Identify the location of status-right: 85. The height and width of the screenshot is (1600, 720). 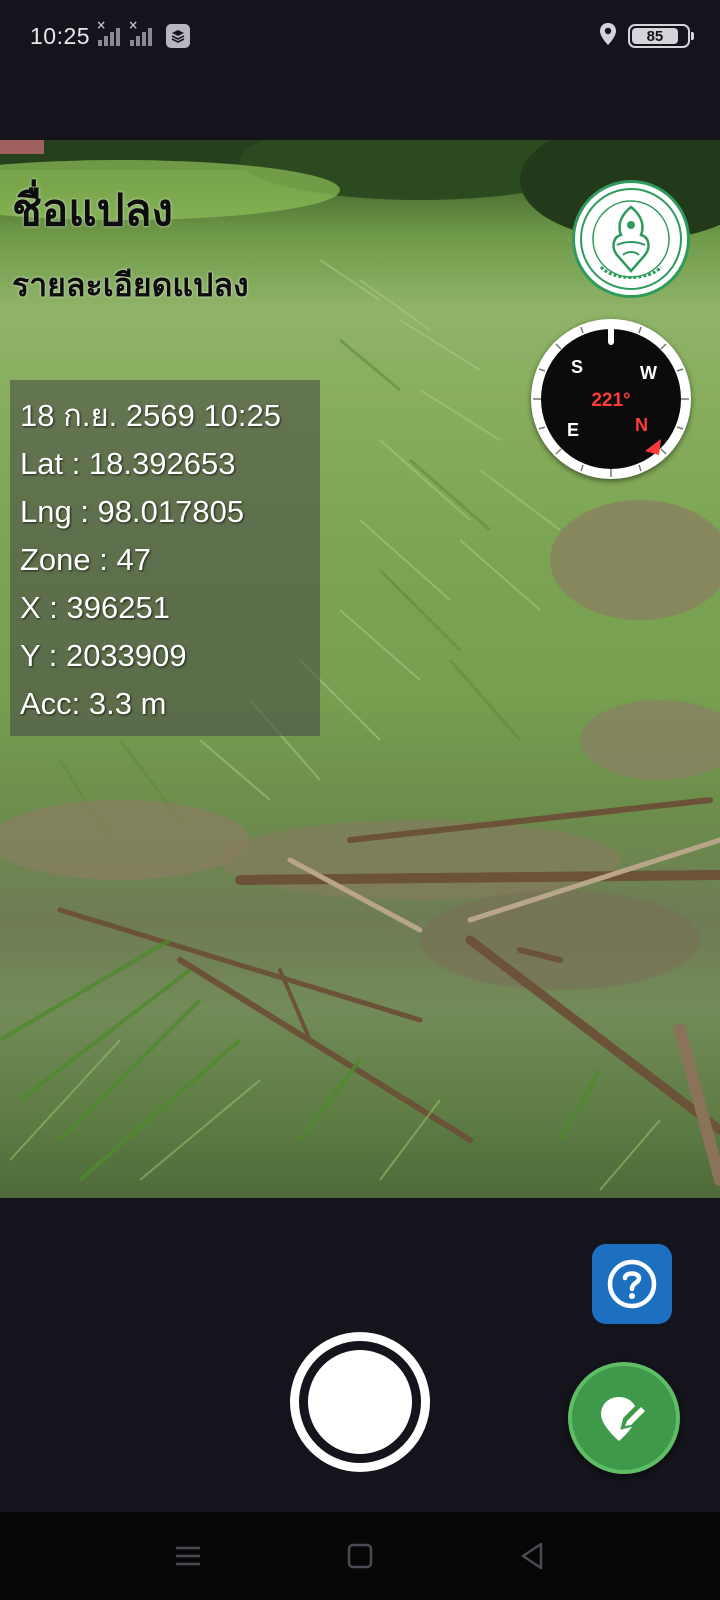
(646, 36).